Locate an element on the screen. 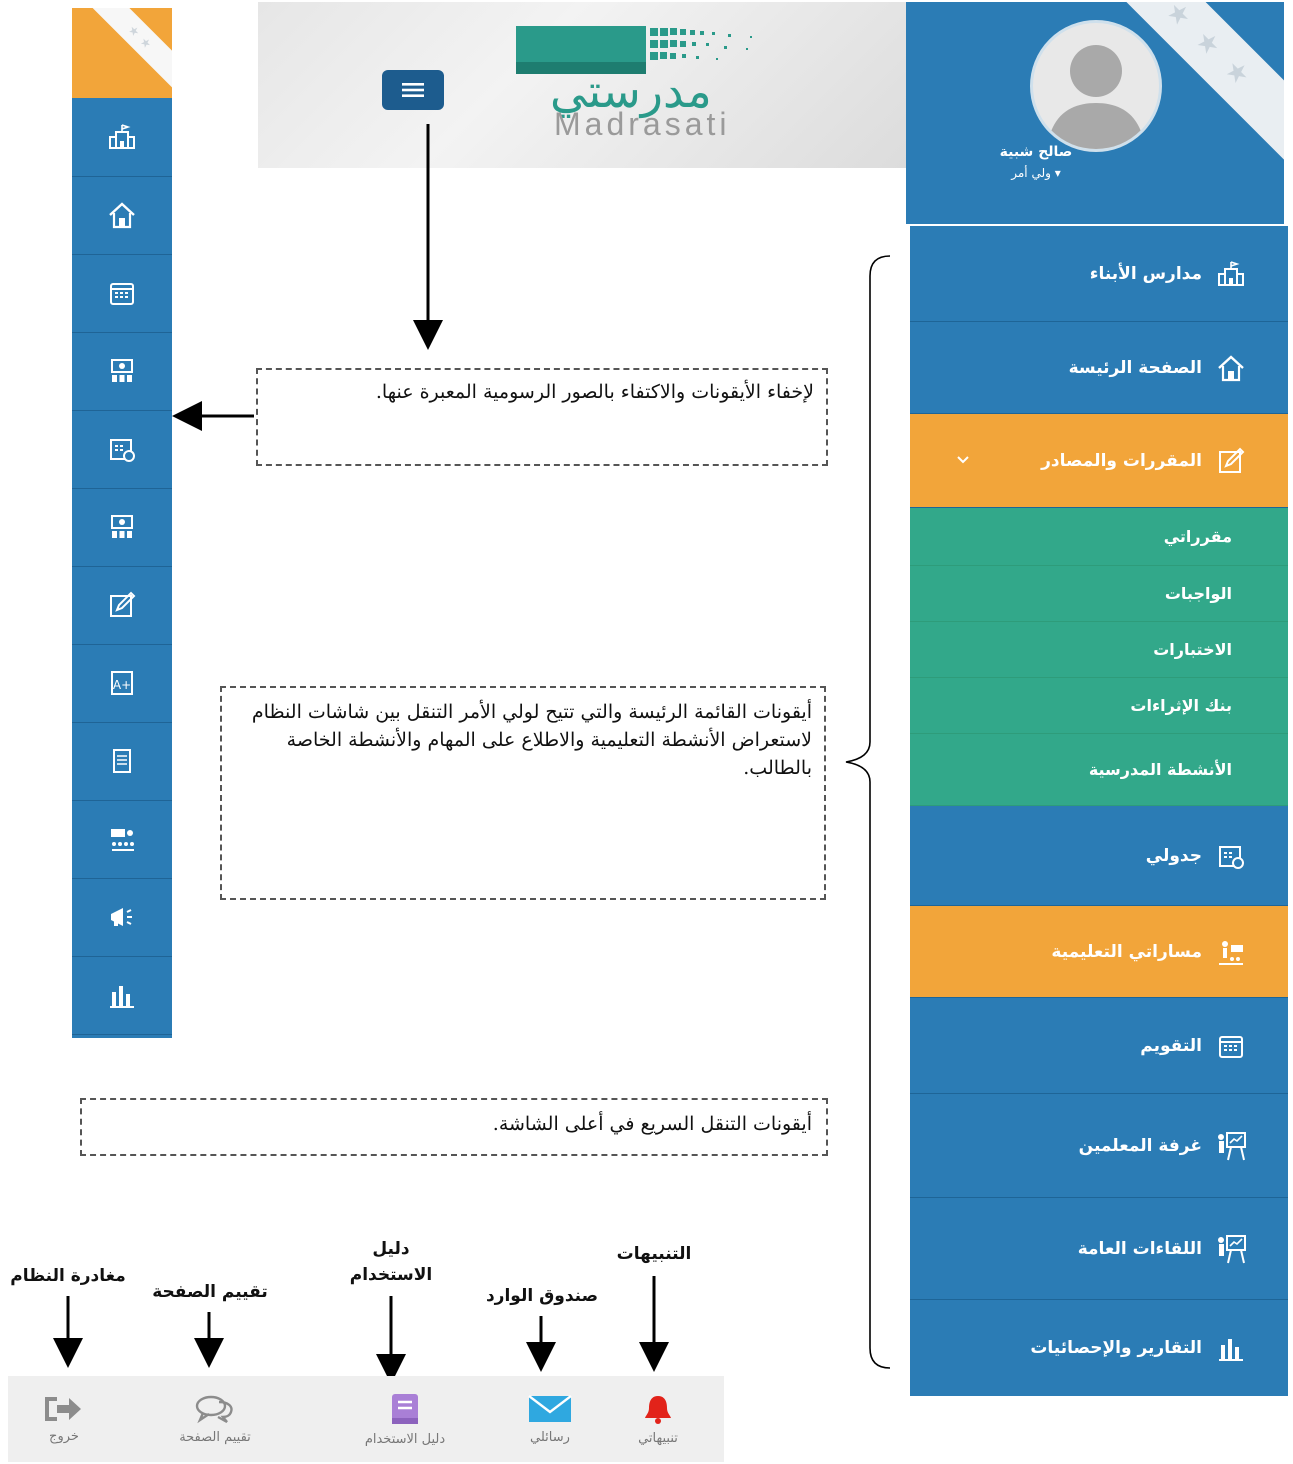 This screenshot has width=1293, height=1464. meeting-board-icon is located at coordinates (1231, 1249).